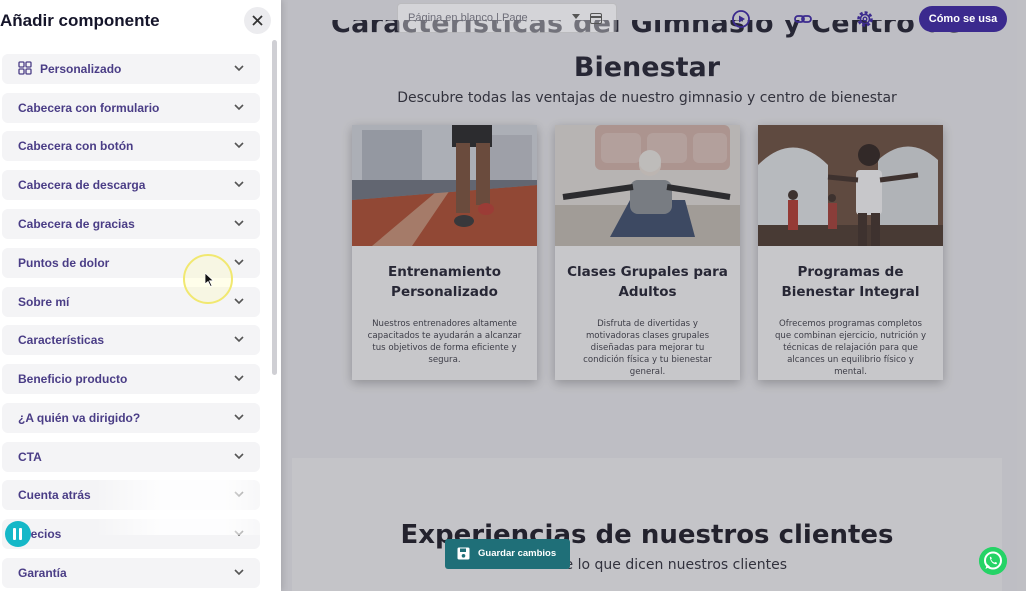 Image resolution: width=1026 pixels, height=591 pixels. What do you see at coordinates (576, 16) in the screenshot?
I see `caret-down-icon` at bounding box center [576, 16].